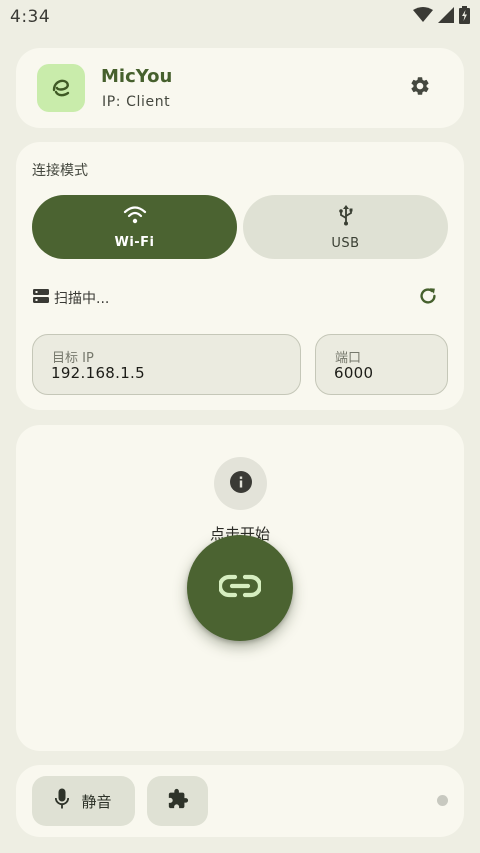  What do you see at coordinates (136, 102) in the screenshot?
I see `client-ip-label: IP: Client` at bounding box center [136, 102].